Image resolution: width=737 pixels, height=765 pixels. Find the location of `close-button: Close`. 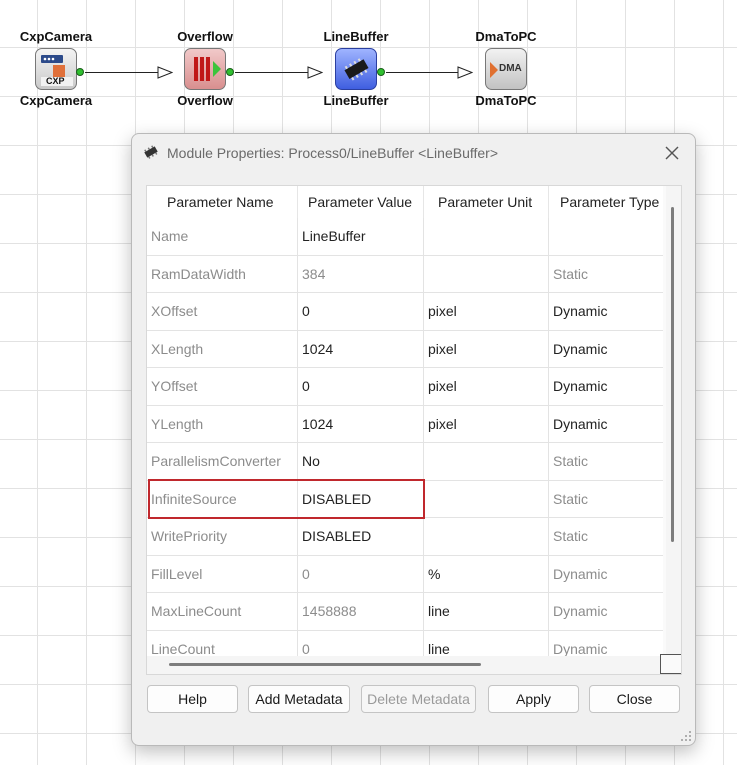

close-button: Close is located at coordinates (634, 699).